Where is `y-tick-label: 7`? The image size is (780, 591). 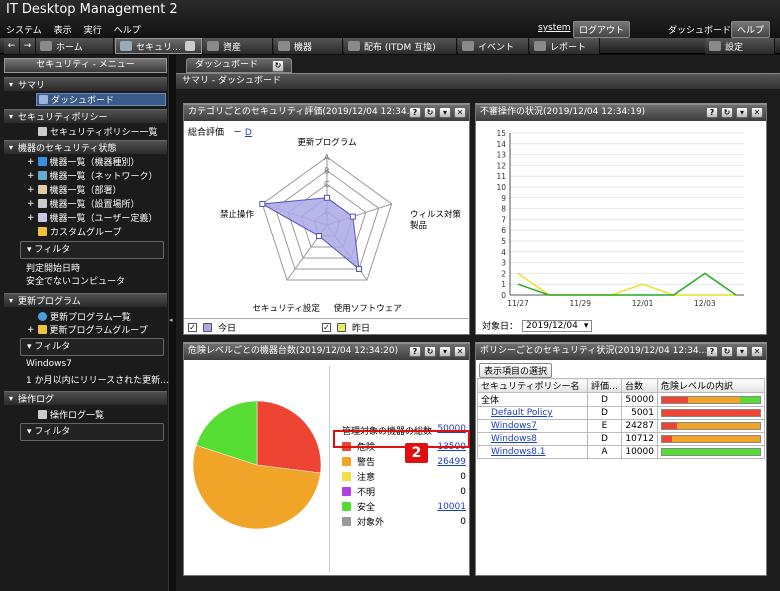
y-tick-label: 7 is located at coordinates (503, 219).